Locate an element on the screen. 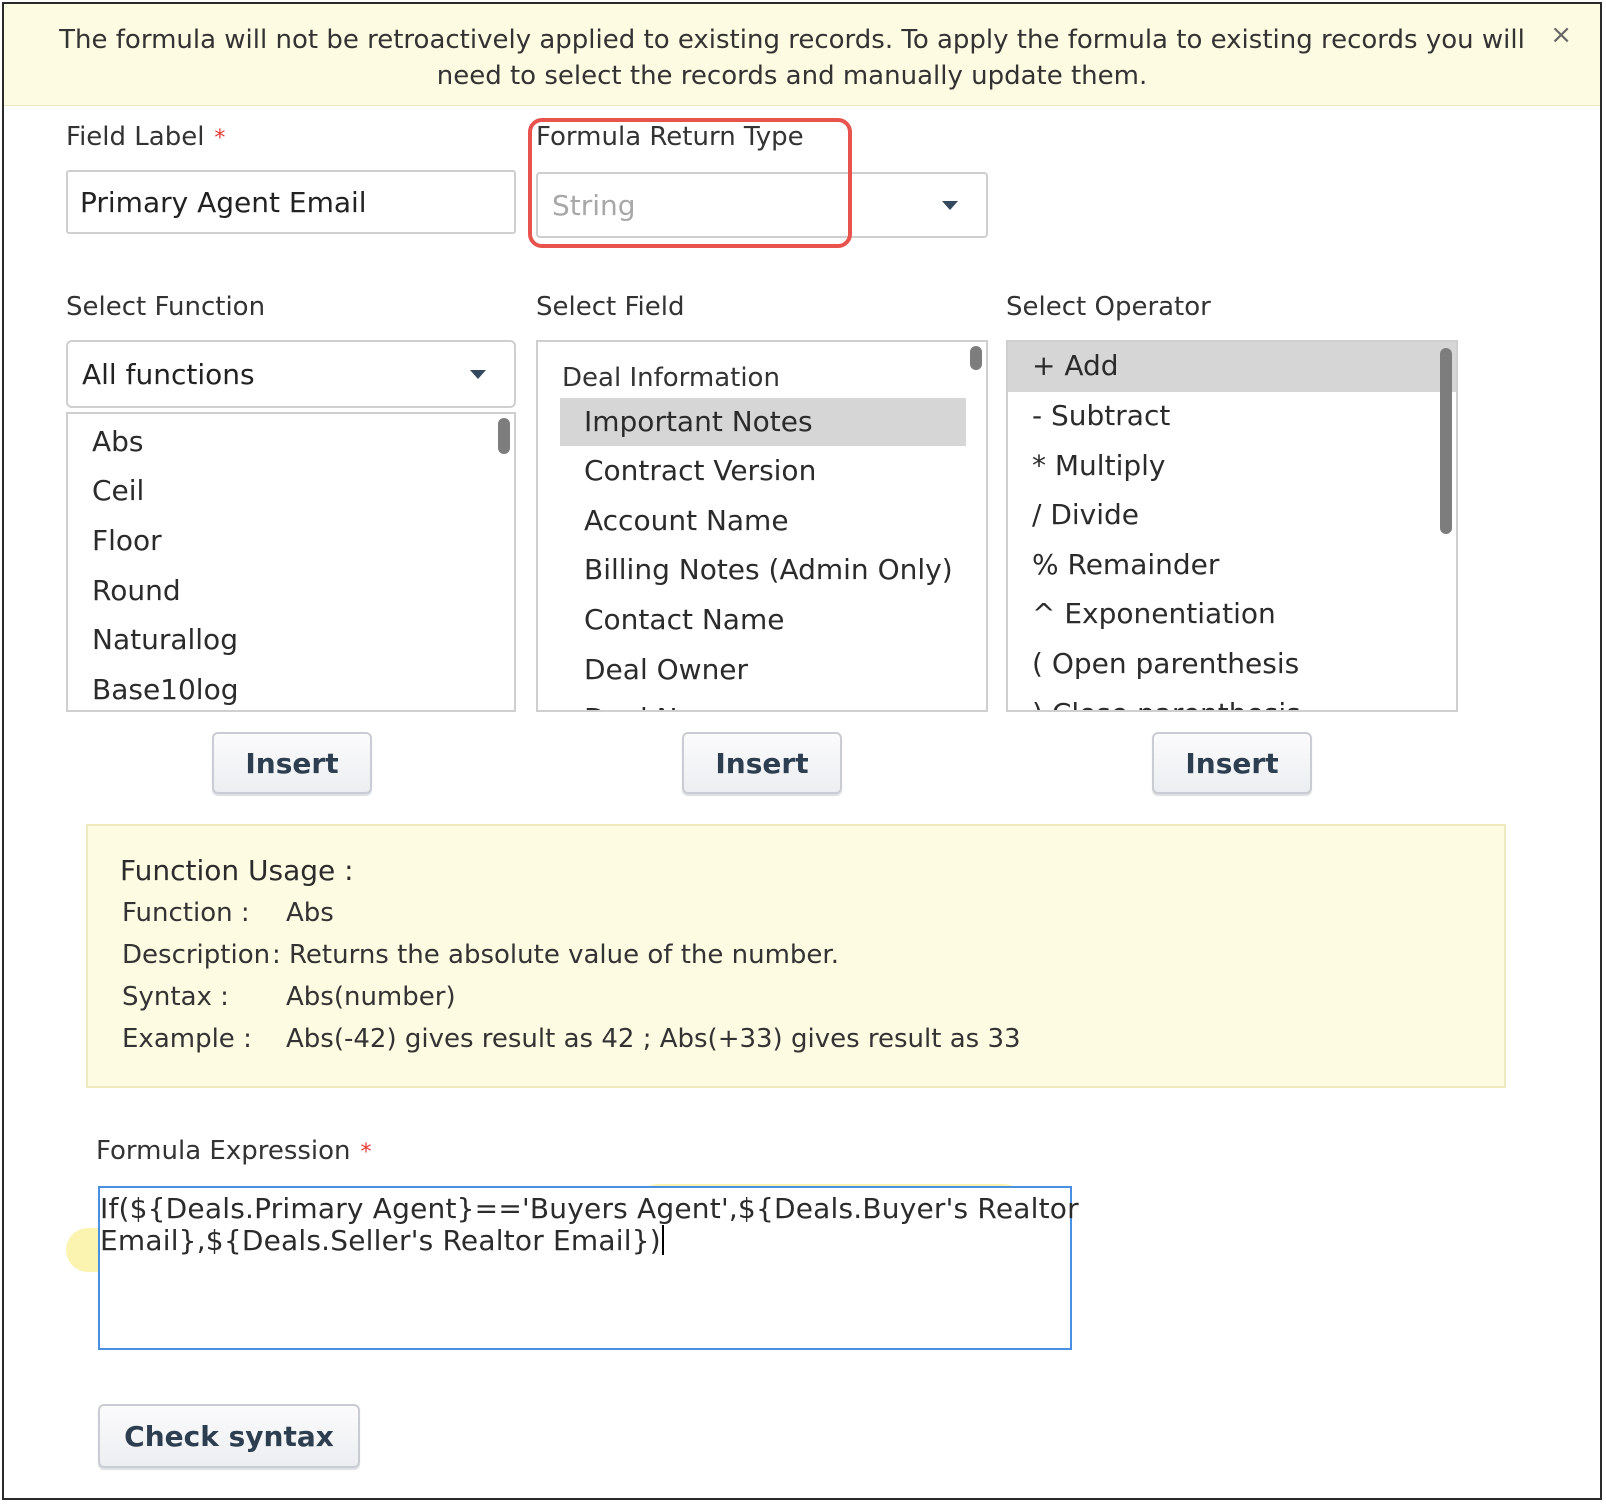 The image size is (1606, 1504). select-field-label: Select Field is located at coordinates (610, 307).